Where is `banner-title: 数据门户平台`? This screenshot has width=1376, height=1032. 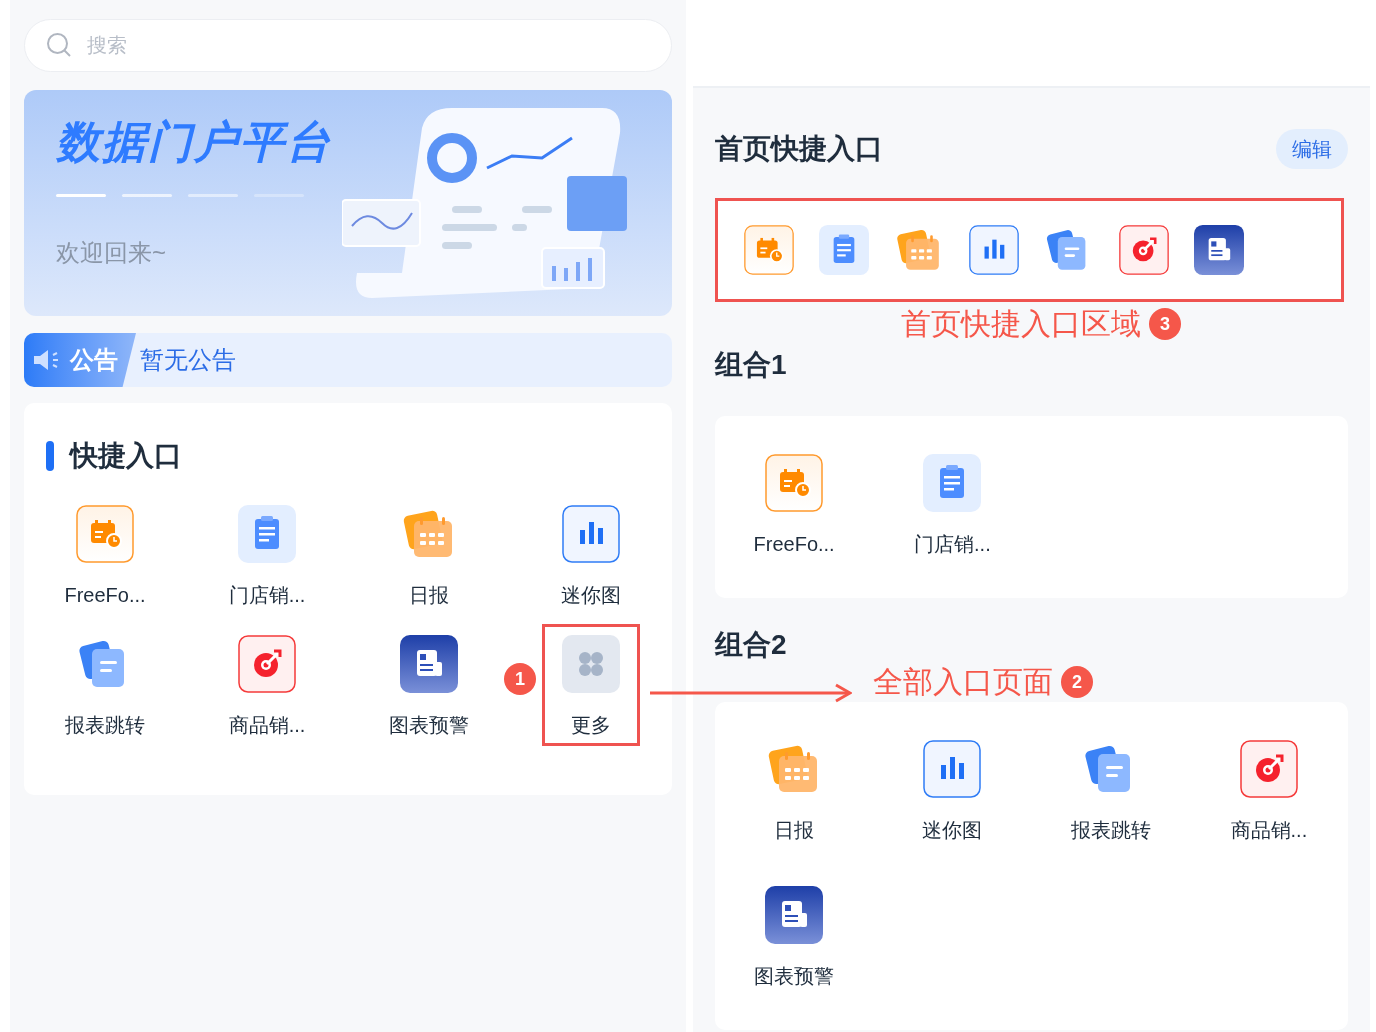
banner-title: 数据门户平台 is located at coordinates (194, 142).